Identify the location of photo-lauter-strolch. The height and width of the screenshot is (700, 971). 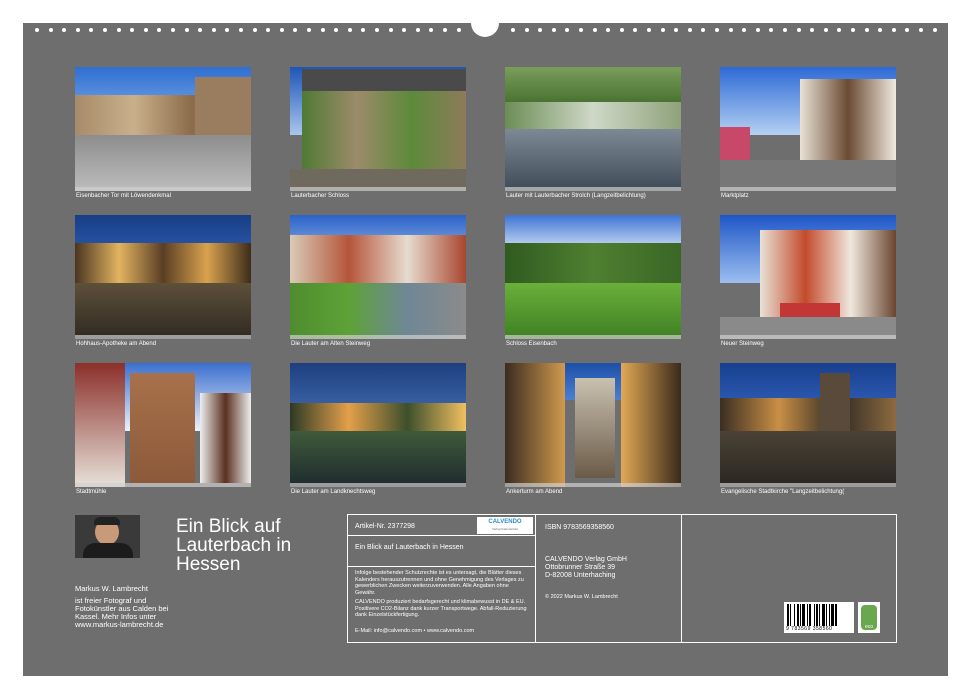
(593, 129).